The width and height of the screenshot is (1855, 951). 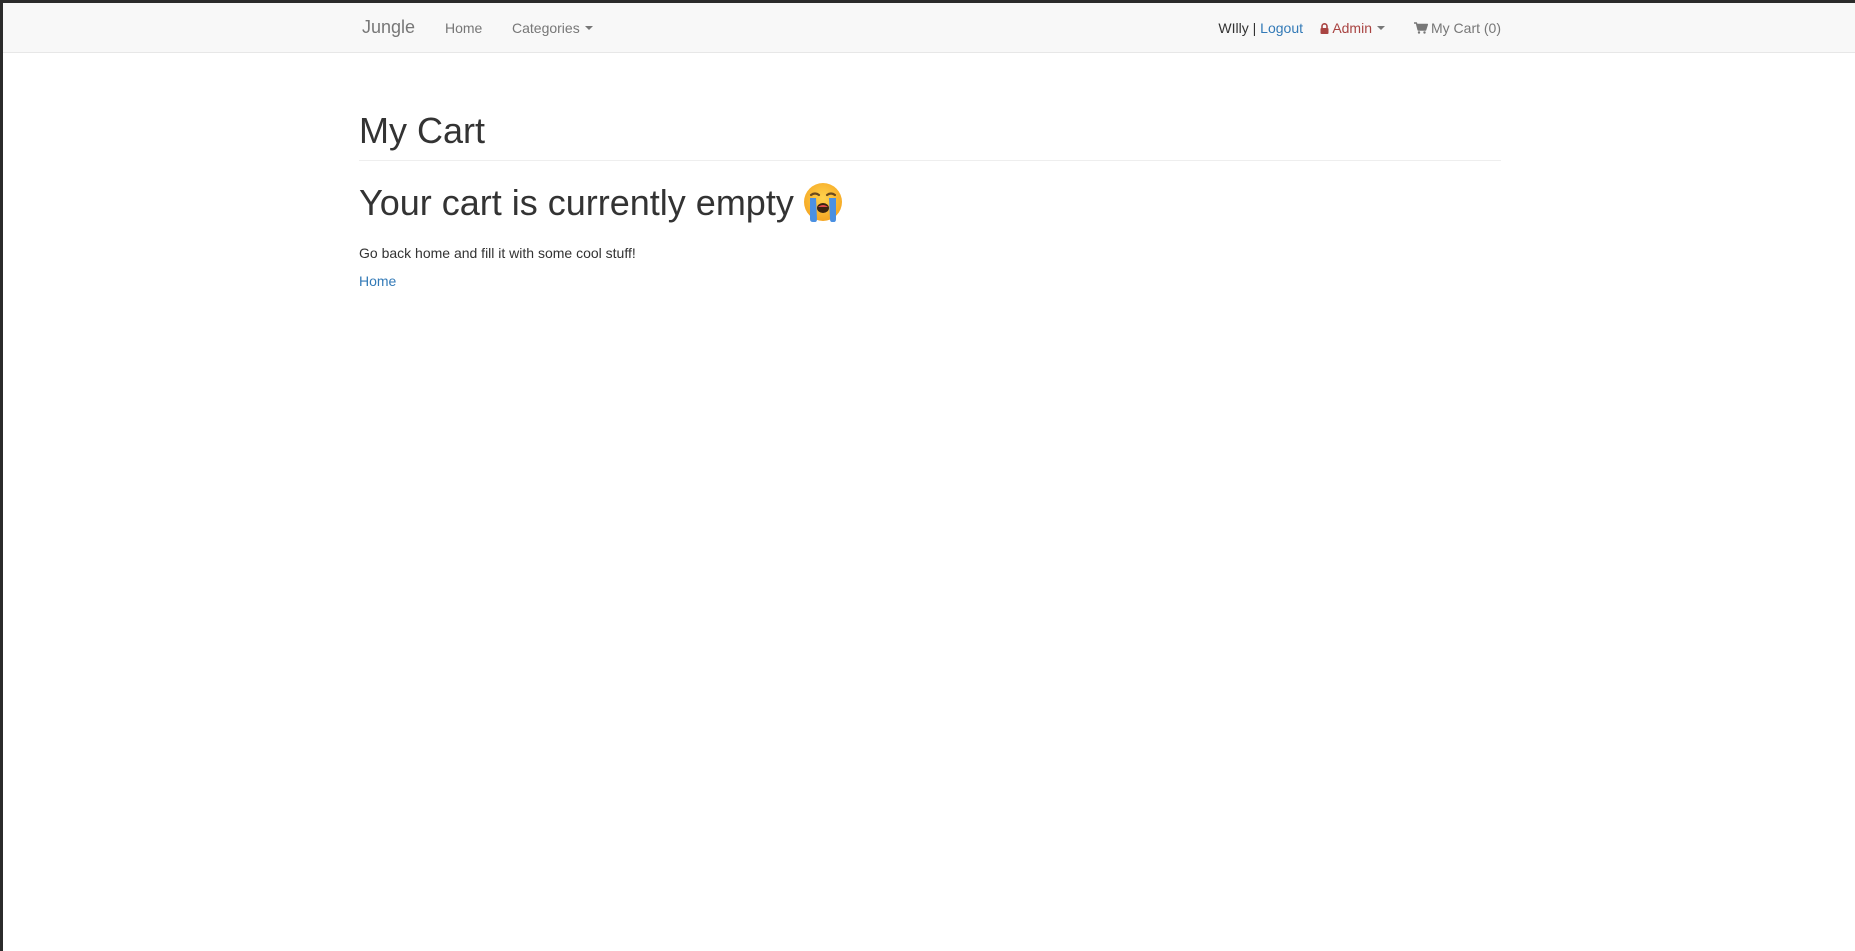 What do you see at coordinates (422, 130) in the screenshot?
I see `page-title: My Cart` at bounding box center [422, 130].